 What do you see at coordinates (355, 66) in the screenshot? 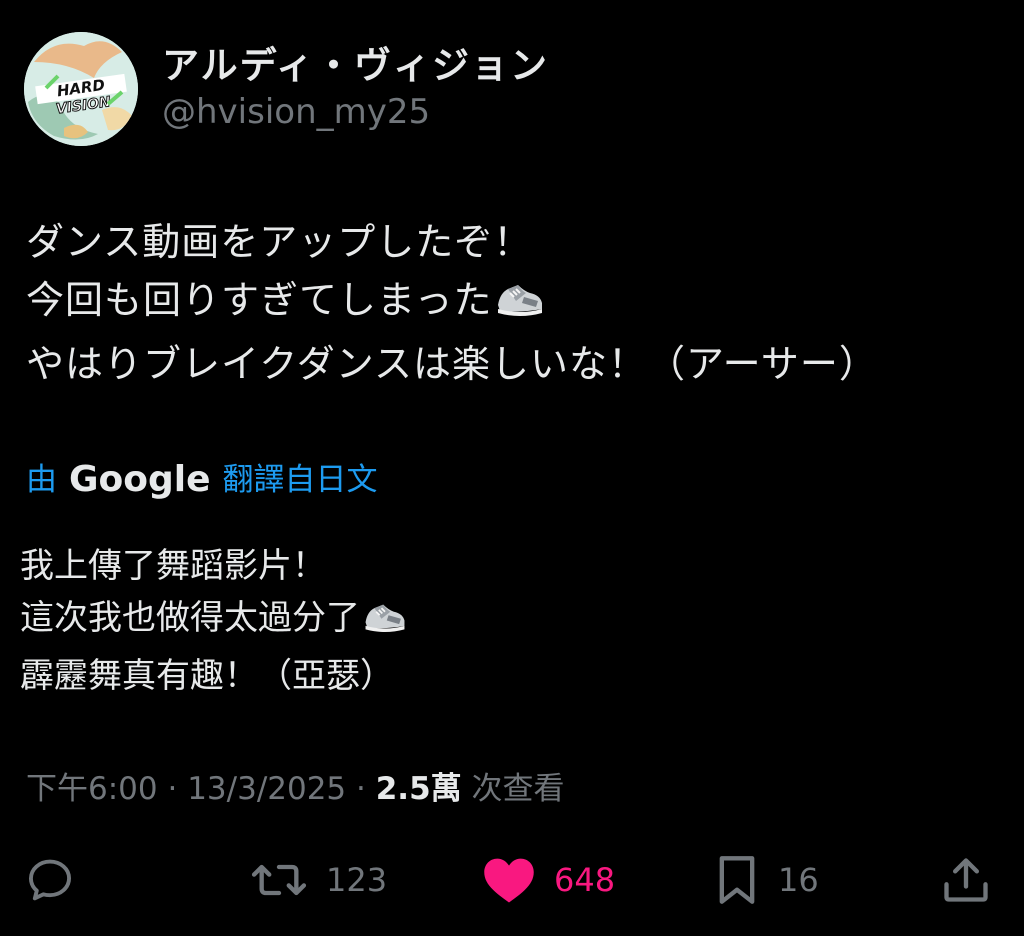
I see `display-name: アルディ・ヴィジョン` at bounding box center [355, 66].